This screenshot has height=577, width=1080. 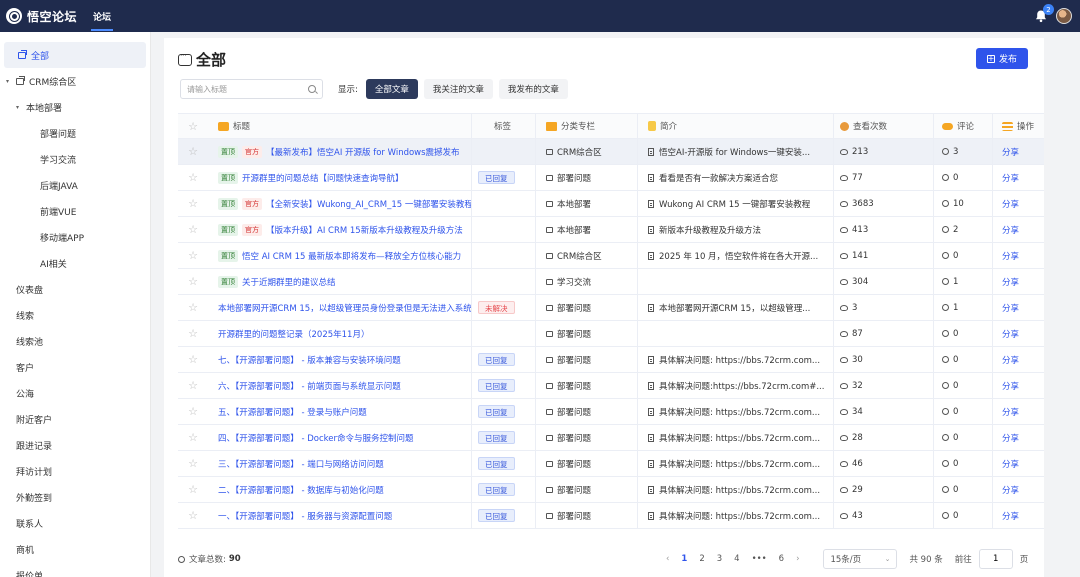 What do you see at coordinates (292, 412) in the screenshot?
I see `article-title-link: 五、【开源部署问题】 - 登录与账户问题` at bounding box center [292, 412].